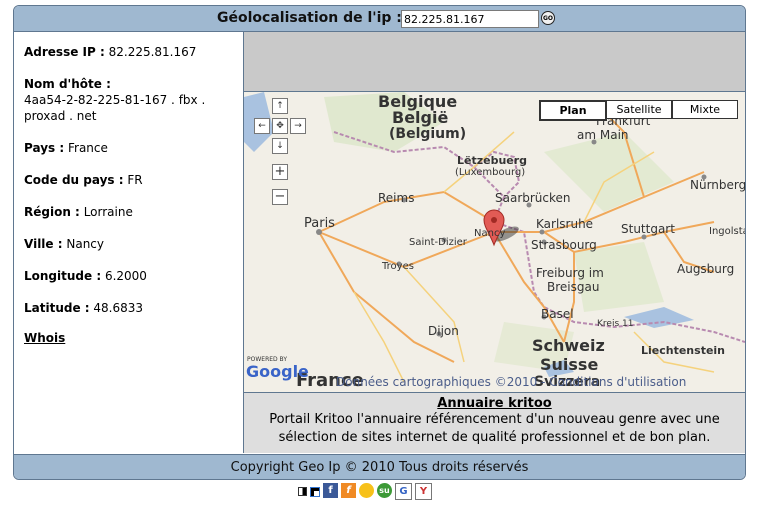  Describe the element at coordinates (403, 491) in the screenshot. I see `google-bookmark-icon: G` at that location.